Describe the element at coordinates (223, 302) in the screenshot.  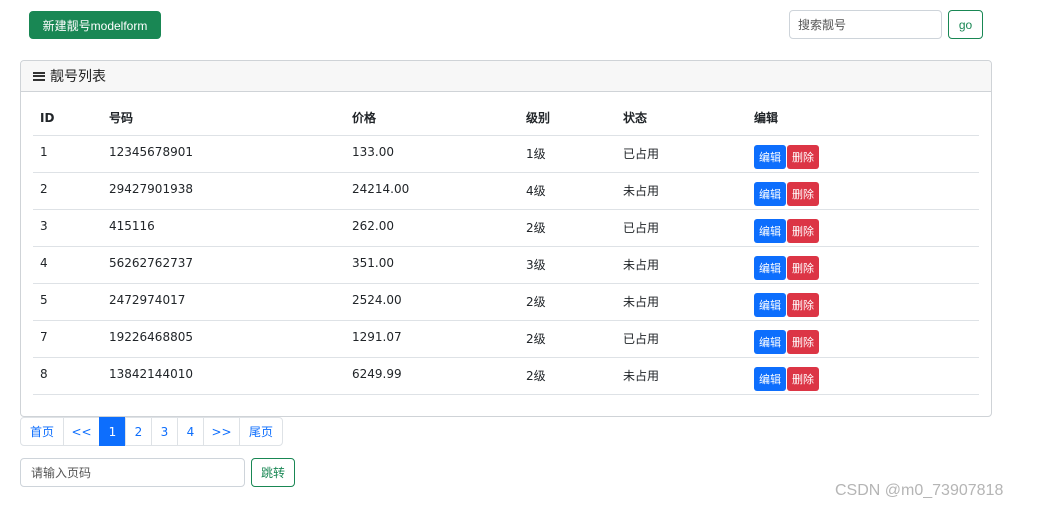
I see `cell-mobile: 2472974017` at that location.